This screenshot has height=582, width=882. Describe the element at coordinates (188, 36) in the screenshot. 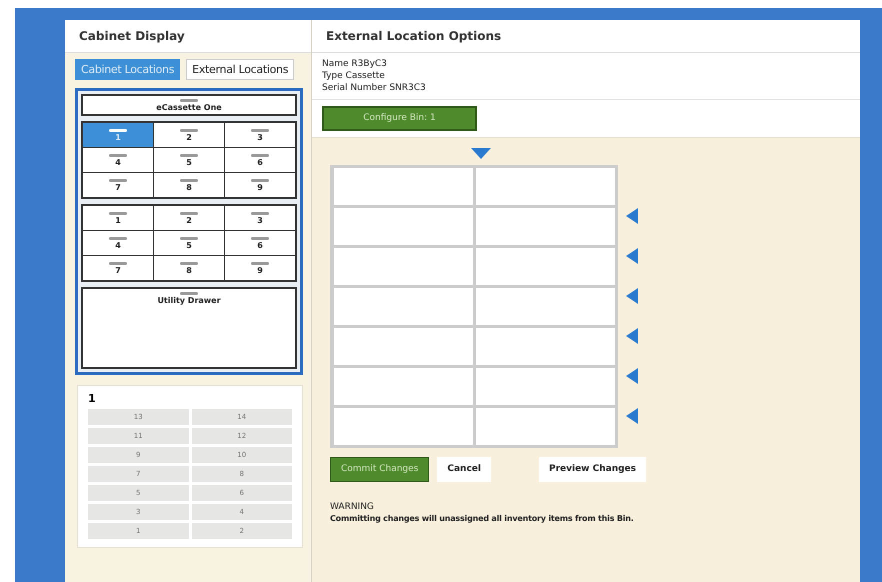

I see `panel-title: Cabinet Display` at that location.